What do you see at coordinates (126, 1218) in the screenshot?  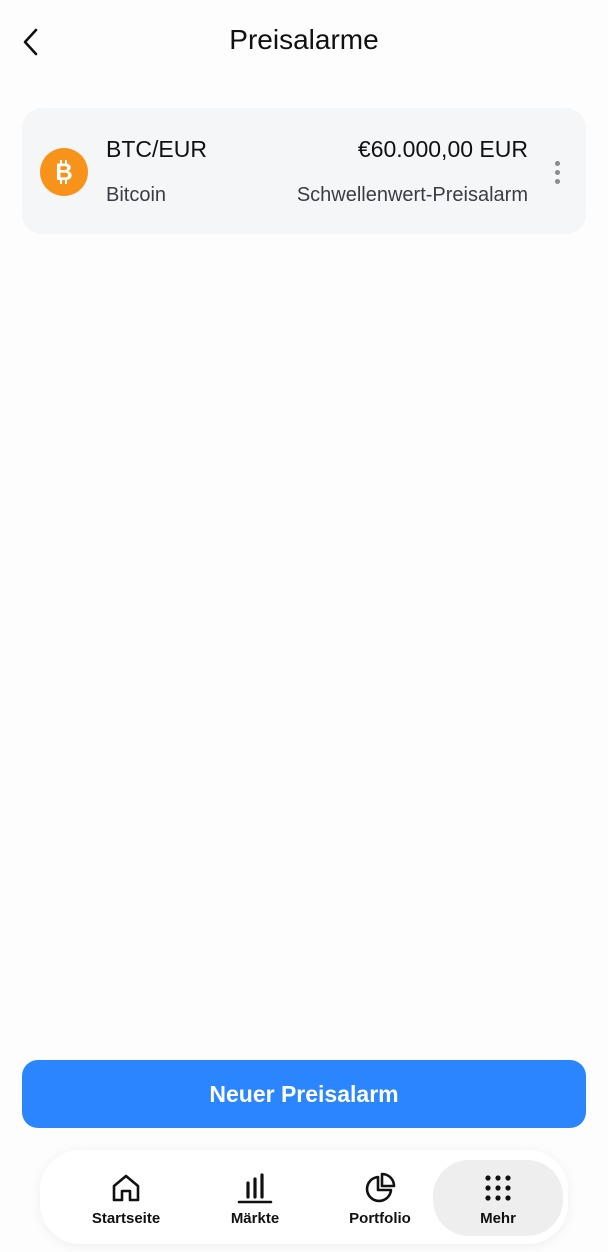 I see `nav-label-home: Startseite` at bounding box center [126, 1218].